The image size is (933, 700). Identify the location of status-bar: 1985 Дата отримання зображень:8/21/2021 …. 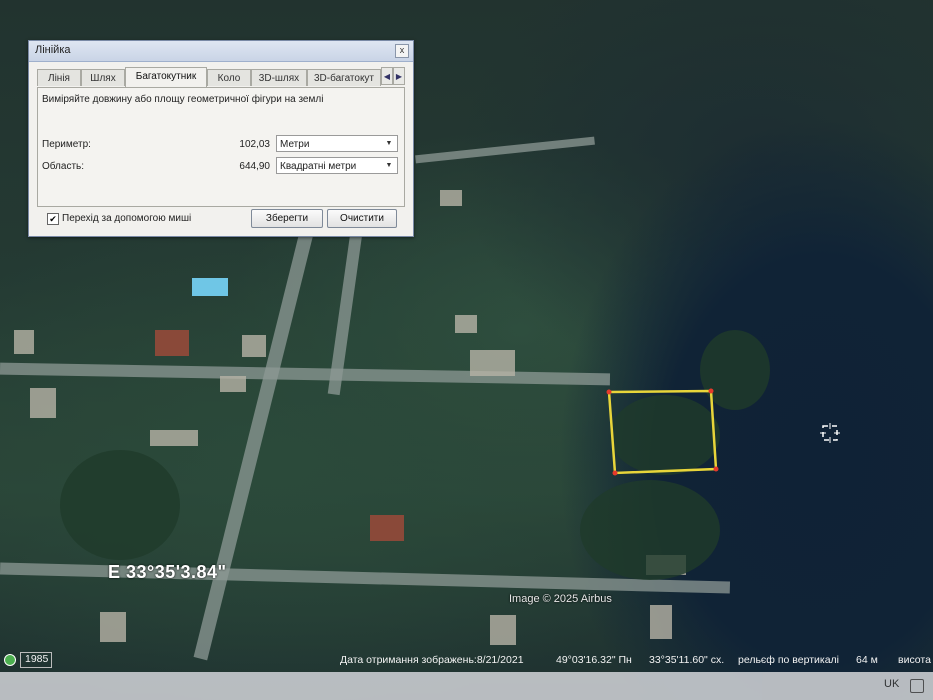
(466, 661).